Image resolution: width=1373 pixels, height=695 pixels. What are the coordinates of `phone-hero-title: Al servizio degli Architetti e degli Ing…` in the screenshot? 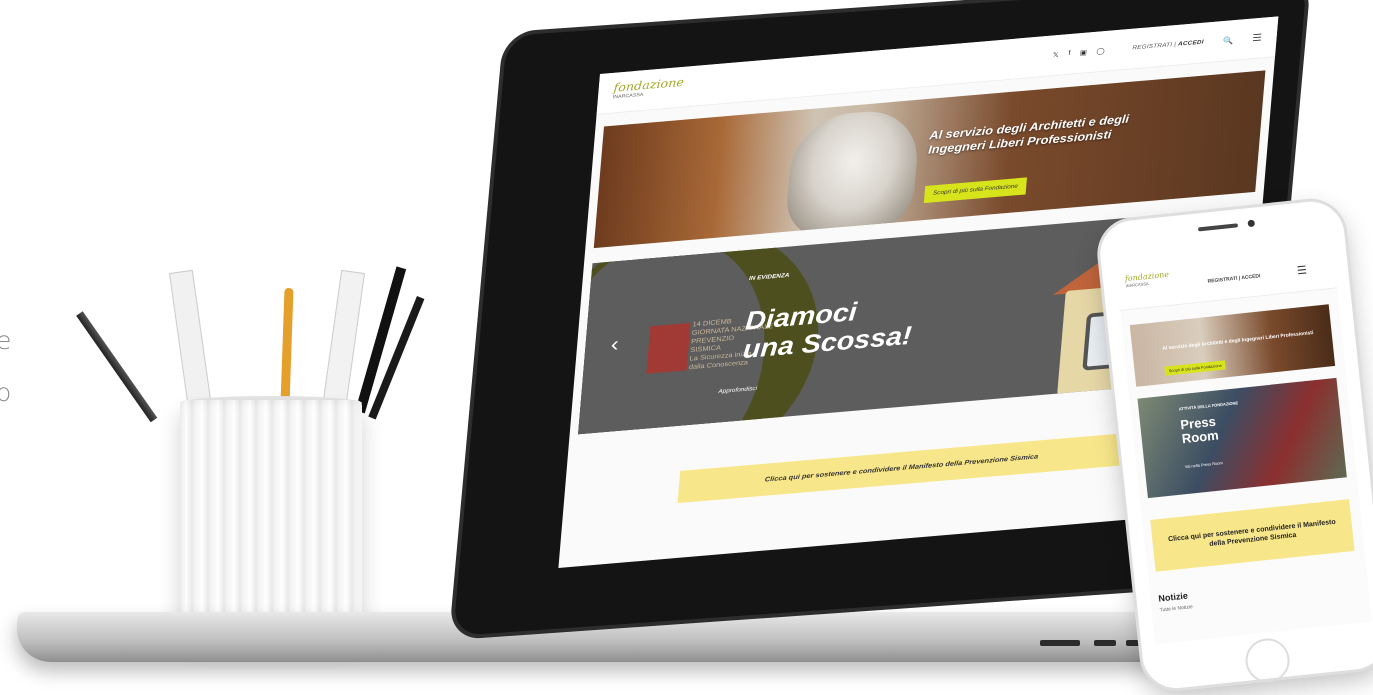 It's located at (1238, 340).